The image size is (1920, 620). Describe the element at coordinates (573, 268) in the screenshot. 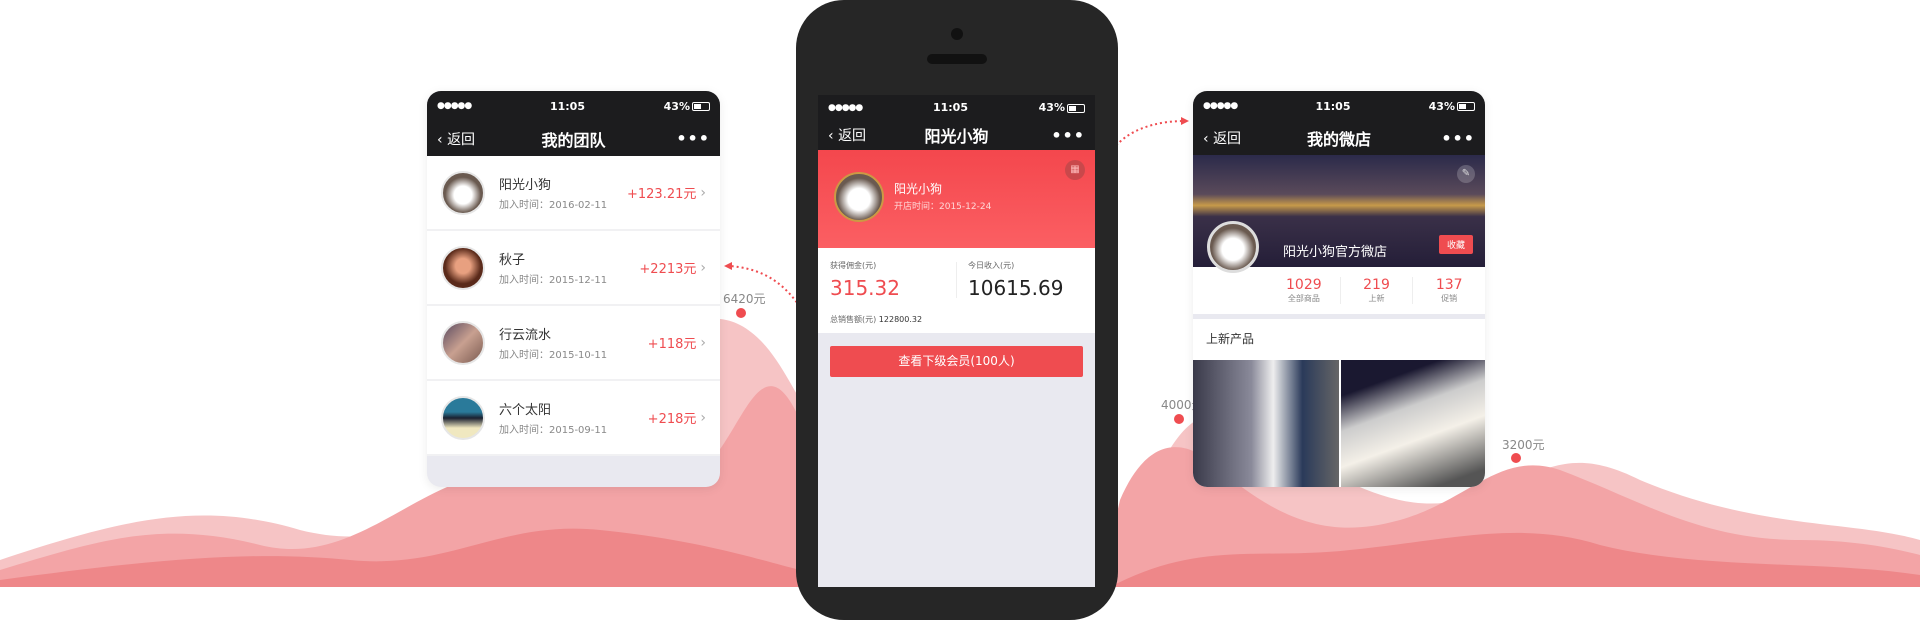

I see `team-member-row: 秋子 加入时间：2015-12-11 +2213元 ›` at that location.